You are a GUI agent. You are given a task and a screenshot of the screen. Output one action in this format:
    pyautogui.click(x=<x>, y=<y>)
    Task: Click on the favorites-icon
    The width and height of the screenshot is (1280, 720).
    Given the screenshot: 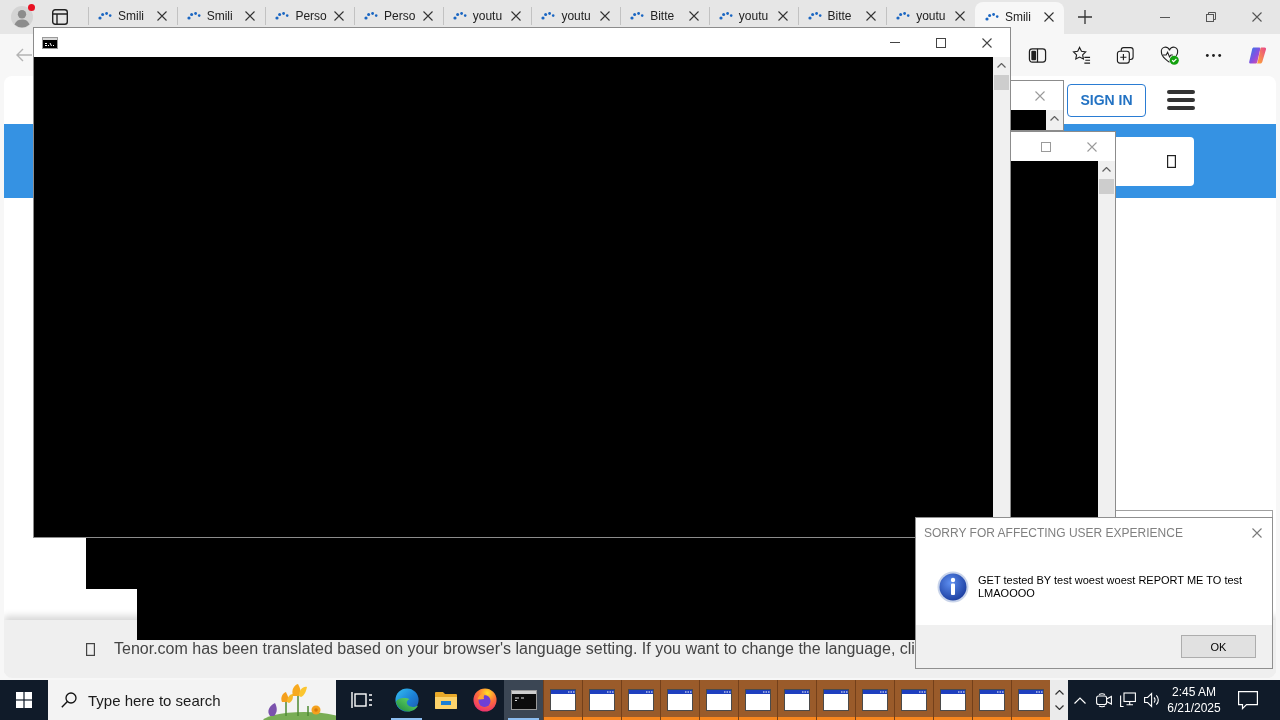 What is the action you would take?
    pyautogui.click(x=1081, y=55)
    